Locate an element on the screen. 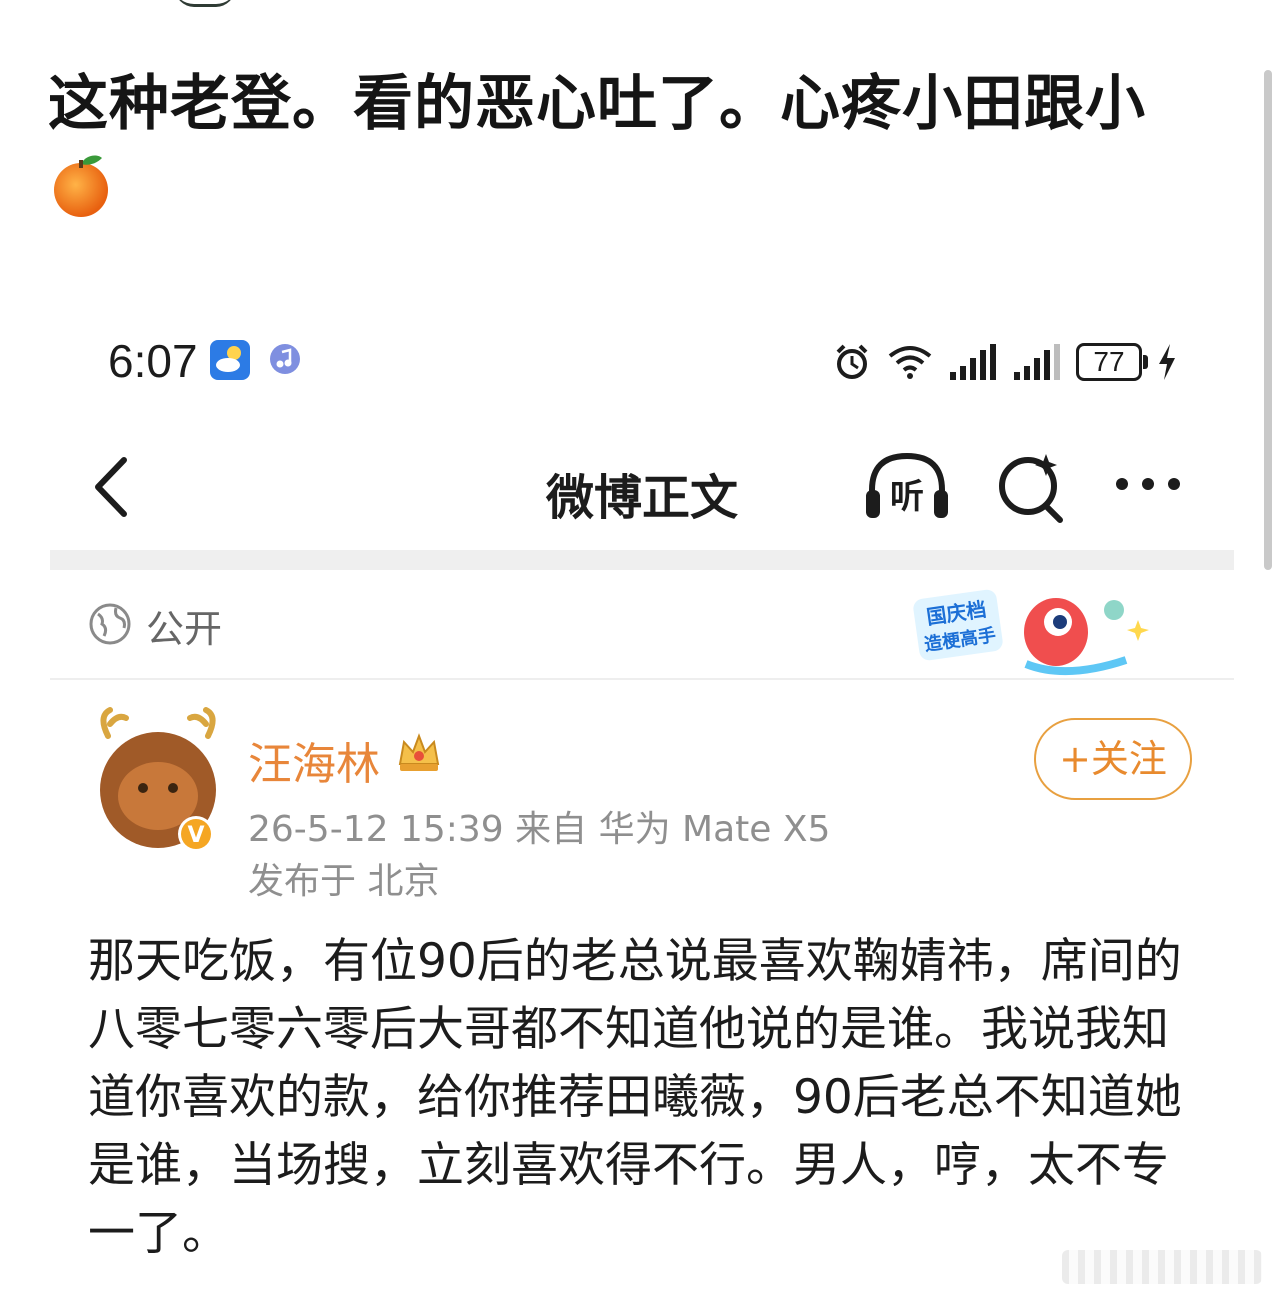 The image size is (1284, 1300). orange-emoji-icon is located at coordinates (81, 186).